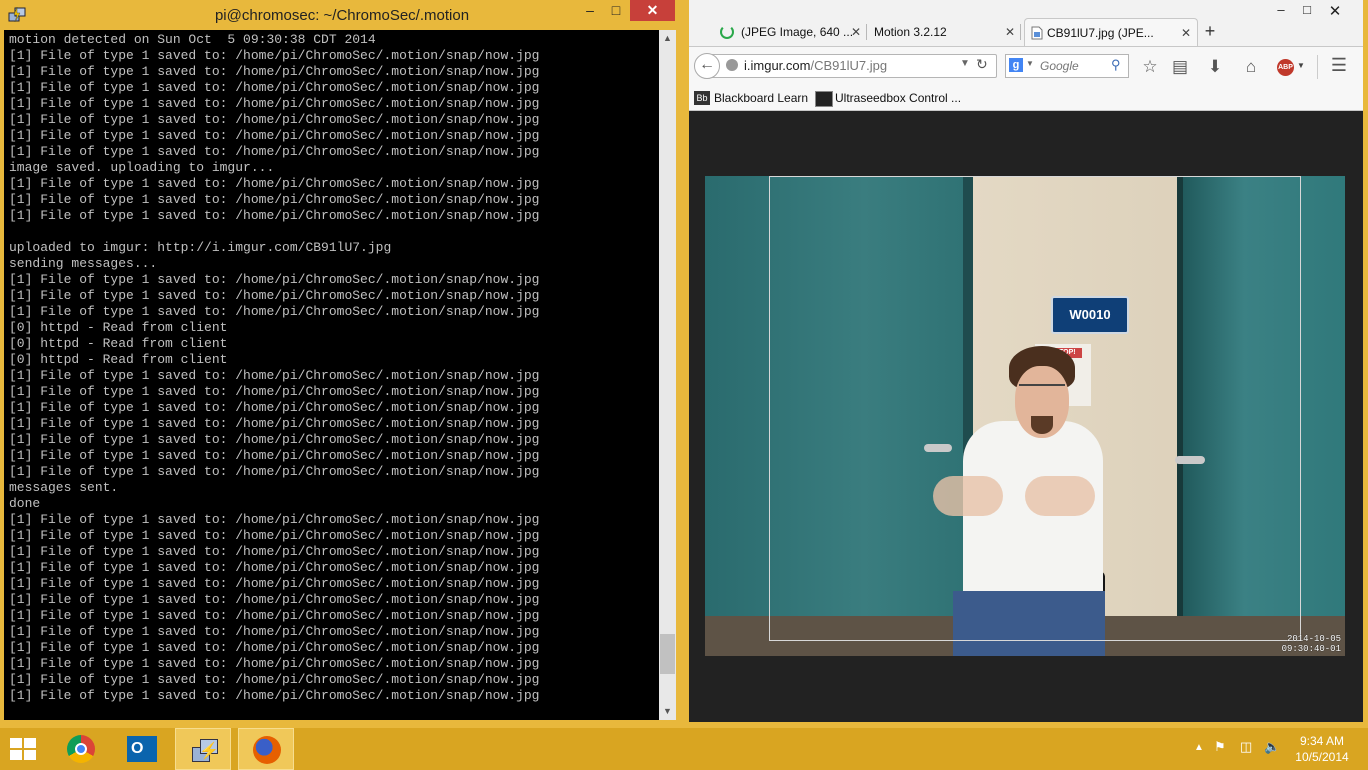  Describe the element at coordinates (1150, 67) in the screenshot. I see `bookmark-star-icon: ☆` at that location.